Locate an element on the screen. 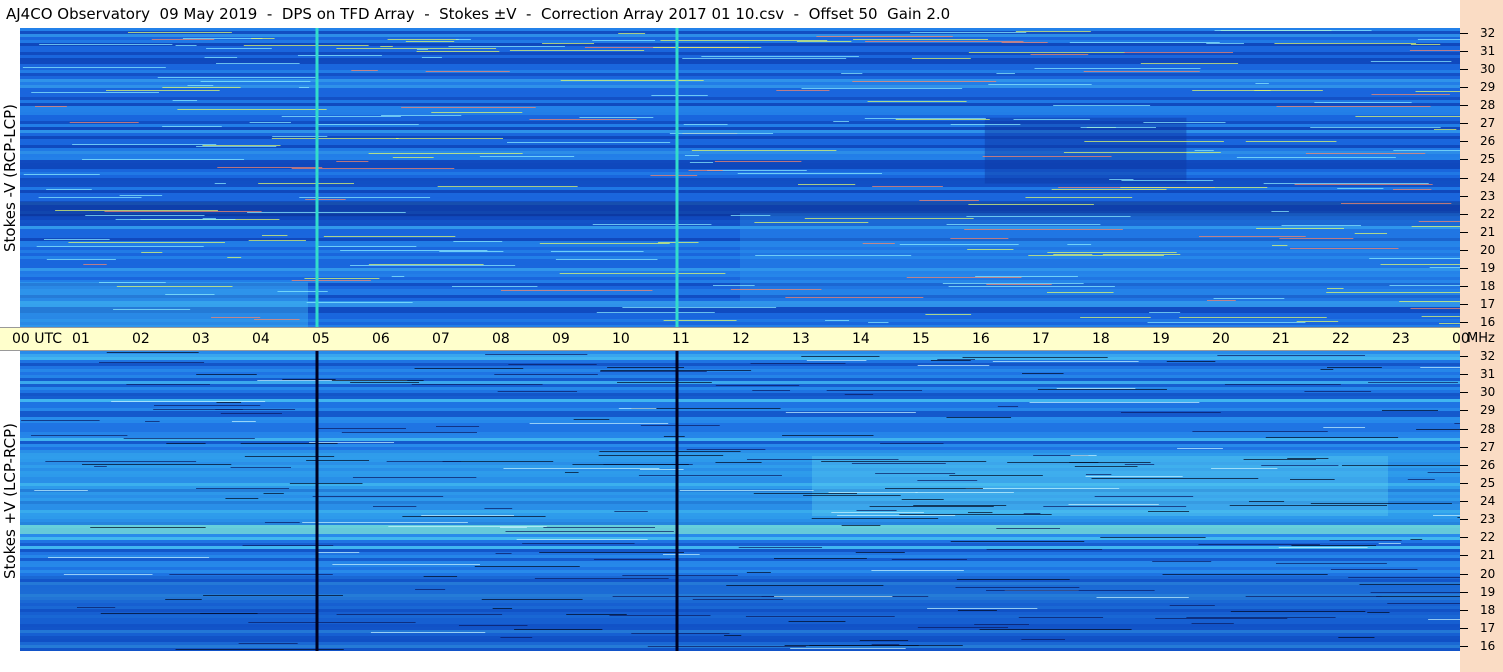 The width and height of the screenshot is (1503, 672). time-tick-label: 15 is located at coordinates (921, 339).